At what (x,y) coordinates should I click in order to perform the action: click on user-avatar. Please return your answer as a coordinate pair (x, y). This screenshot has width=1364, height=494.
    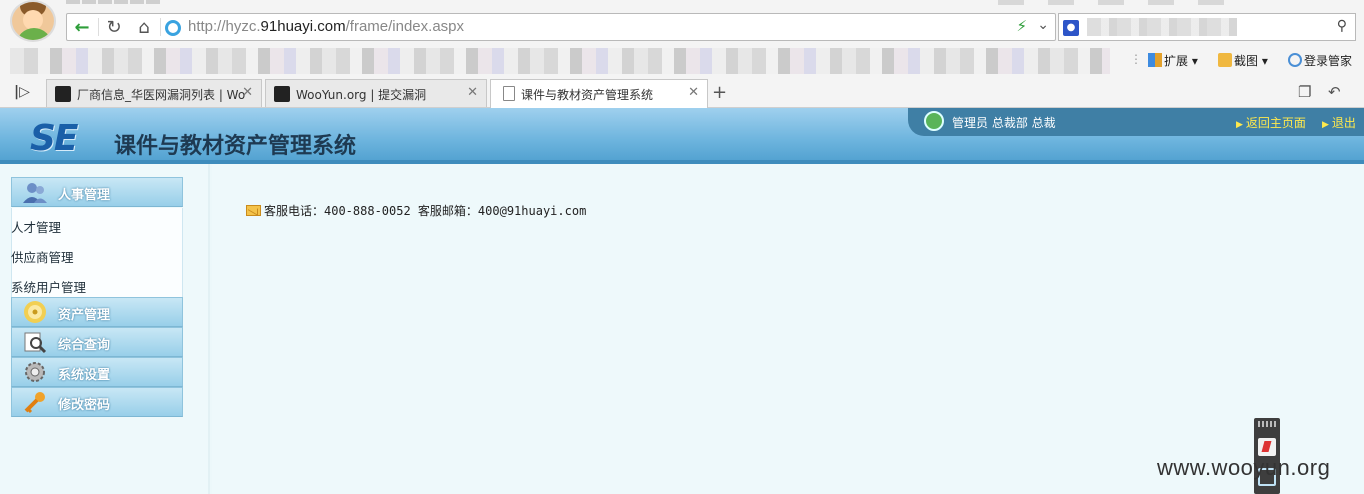
    Looking at the image, I should click on (33, 21).